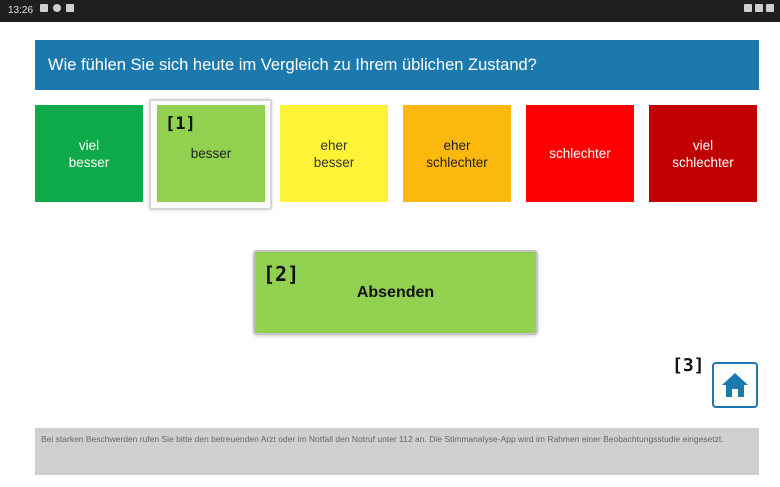 This screenshot has height=487, width=780. Describe the element at coordinates (211, 153) in the screenshot. I see `option-label: besser` at that location.